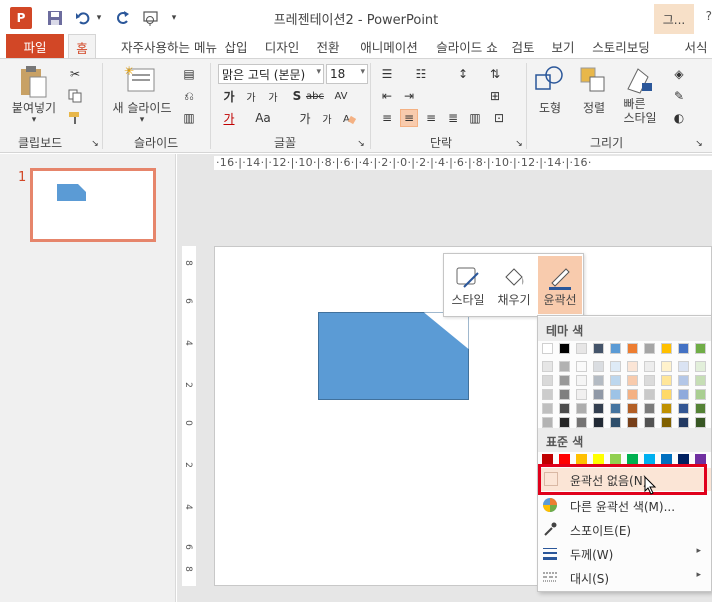  I want to click on tab-storyboarding: 스토리보딩, so click(621, 46).